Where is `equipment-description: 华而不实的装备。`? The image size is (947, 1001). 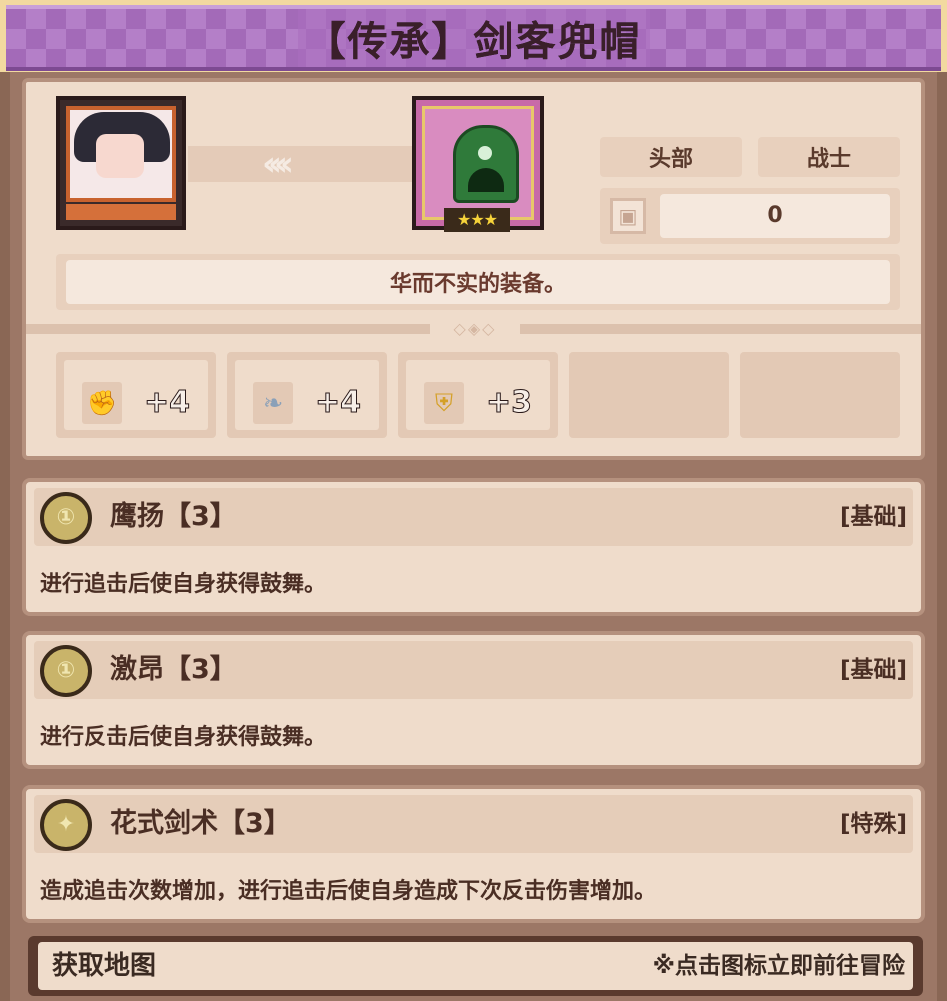
equipment-description: 华而不实的装备。 is located at coordinates (478, 282).